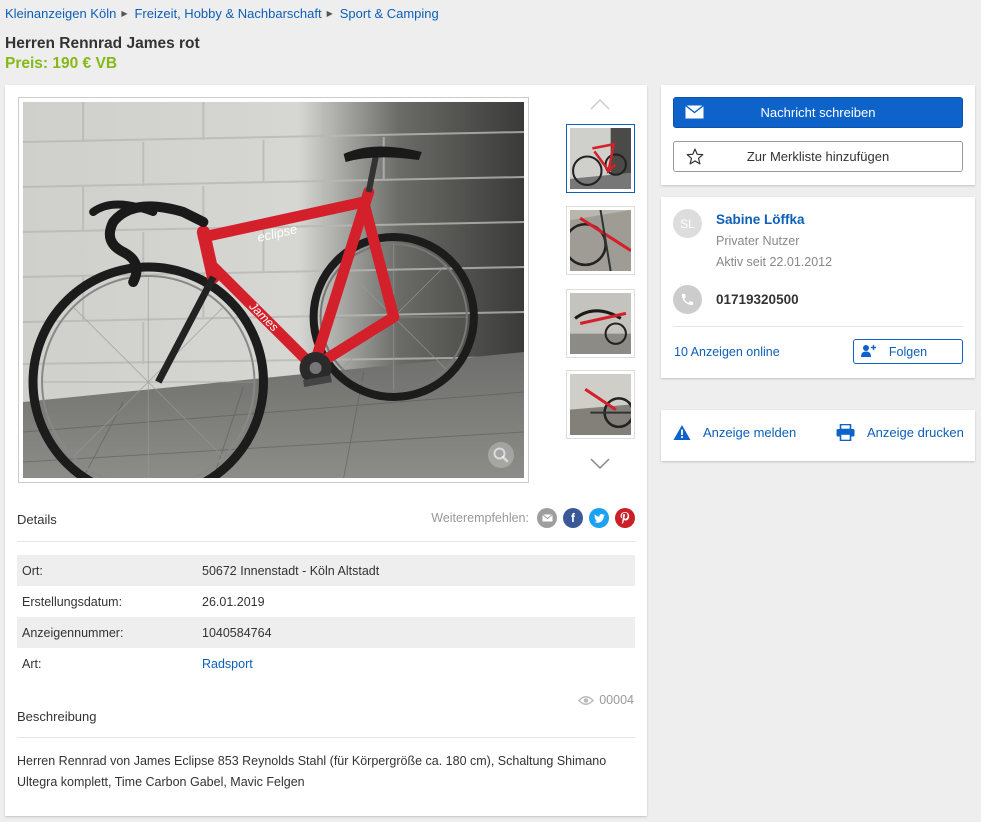 Image resolution: width=981 pixels, height=822 pixels. I want to click on add-to-watchlist-button: Zur Merkliste hinzufügen, so click(818, 156).